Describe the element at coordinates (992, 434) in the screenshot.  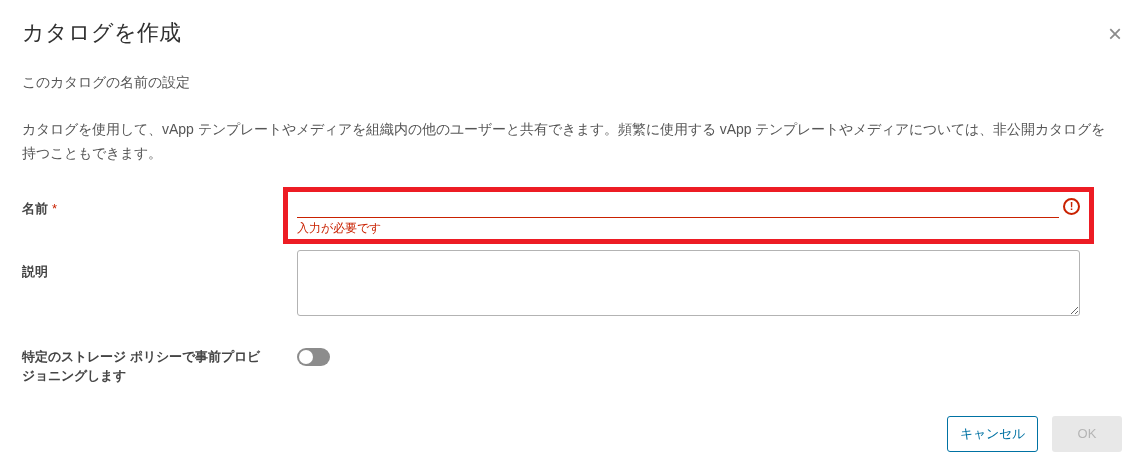
I see `cancel-button: キャンセル` at that location.